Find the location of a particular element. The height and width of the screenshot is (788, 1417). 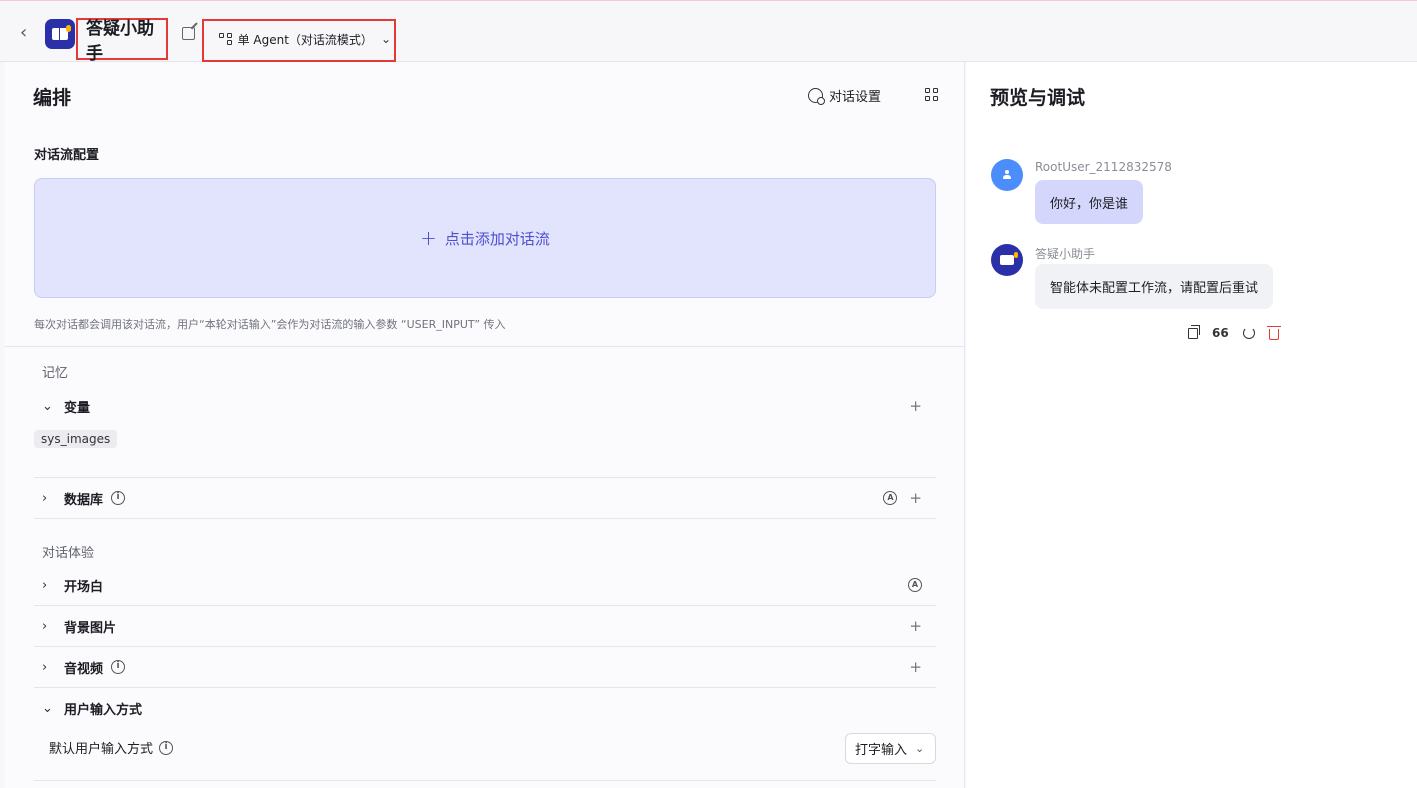

variable-tag: sys_images is located at coordinates (76, 439).